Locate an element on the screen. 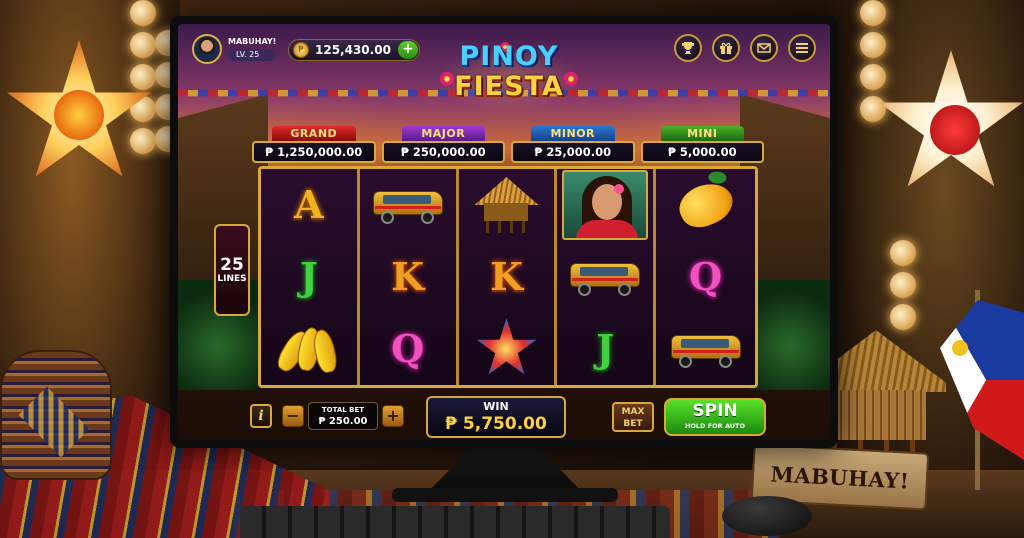 The height and width of the screenshot is (538, 1024). reel-2: K Q is located at coordinates (409, 277).